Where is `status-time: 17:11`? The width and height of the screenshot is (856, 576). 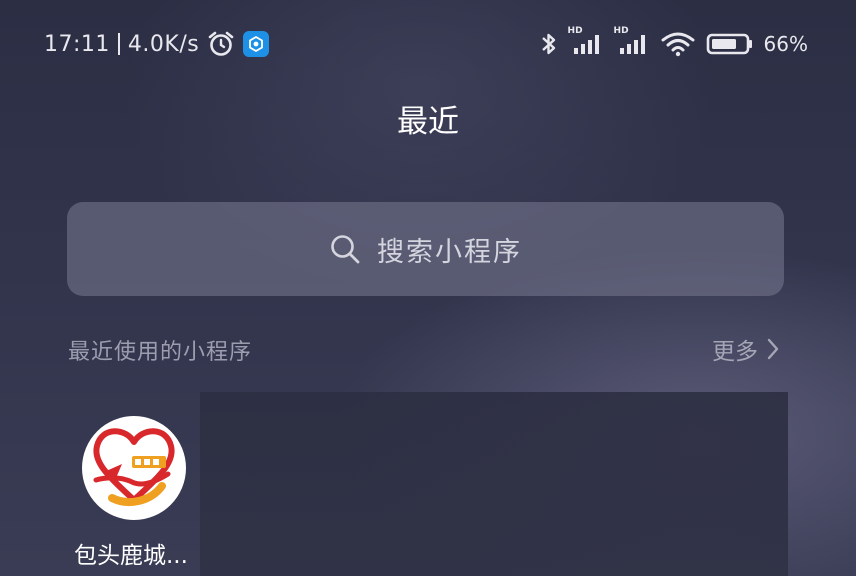
status-time: 17:11 is located at coordinates (77, 44).